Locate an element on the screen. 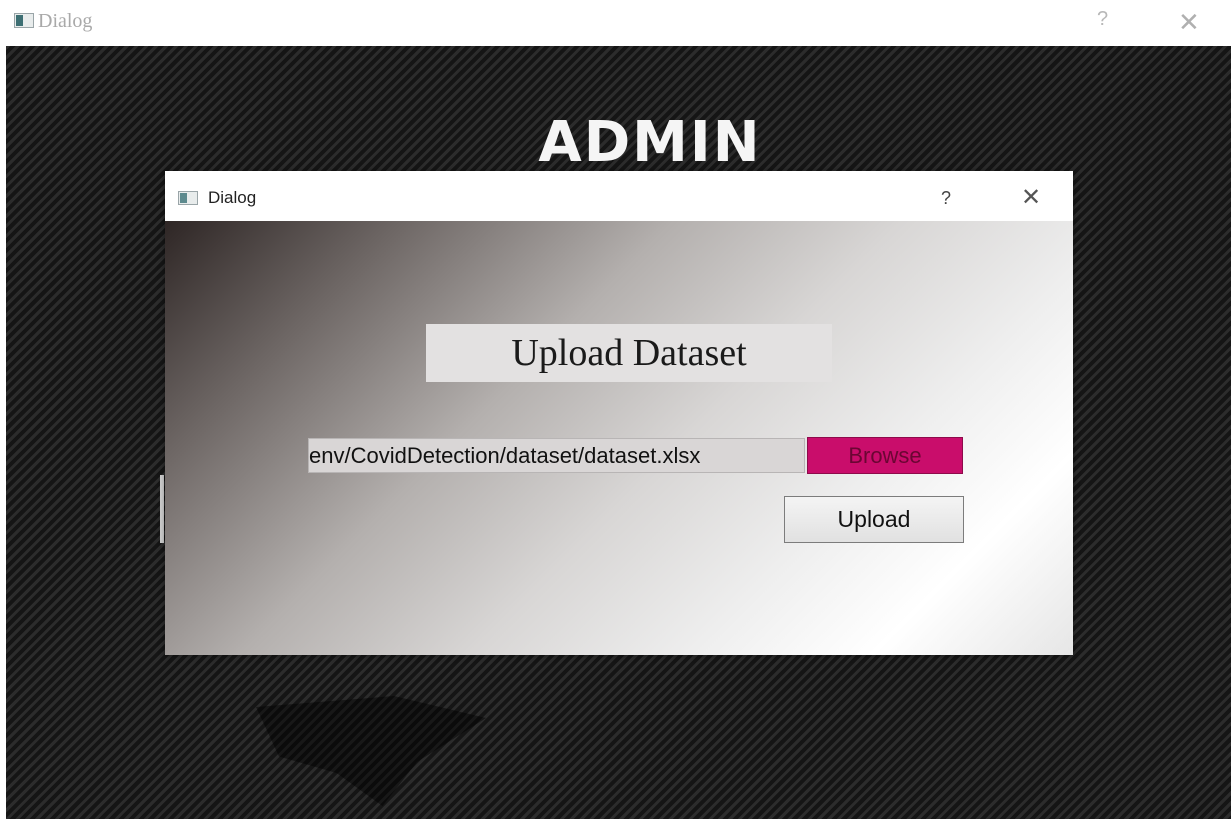 Image resolution: width=1231 pixels, height=819 pixels. admin-heading: ADMIN is located at coordinates (650, 142).